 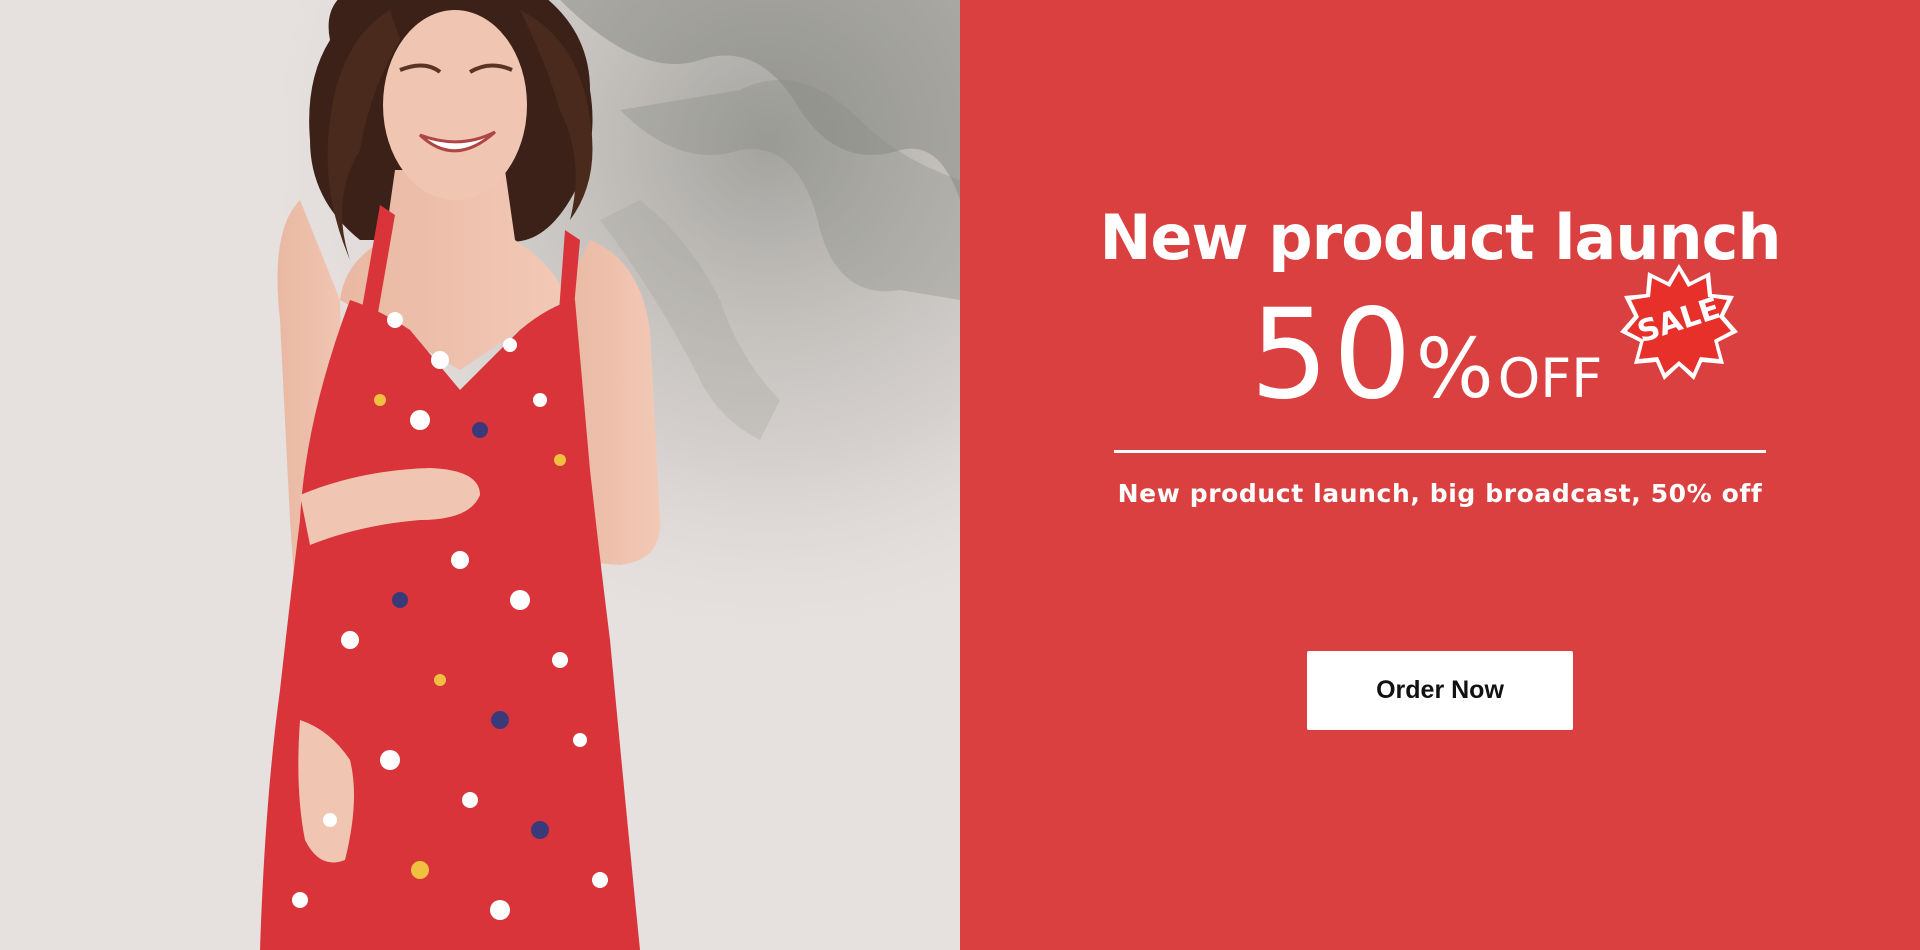 I want to click on order-now-button: Order Now, so click(x=1440, y=690).